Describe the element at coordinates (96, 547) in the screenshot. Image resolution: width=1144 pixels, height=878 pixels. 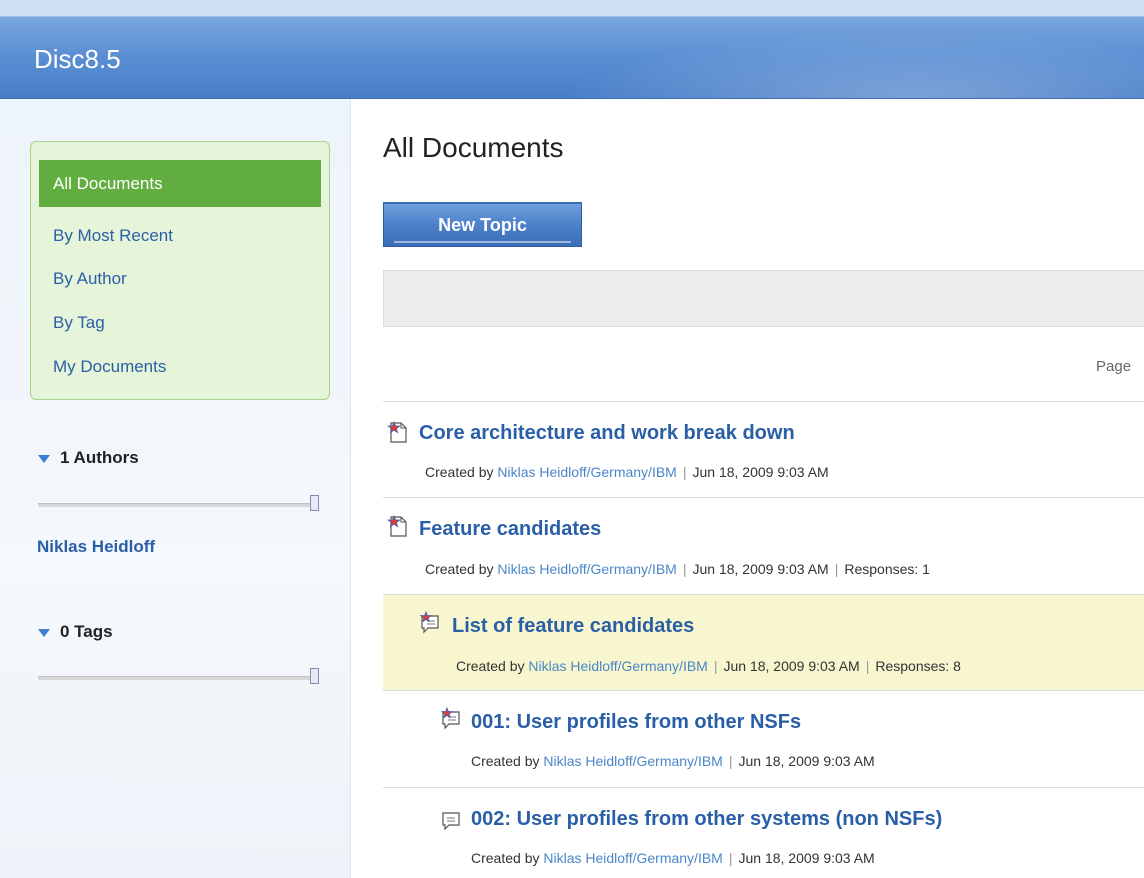
I see `author-link-niklas-heidloff: Niklas Heidloff` at that location.